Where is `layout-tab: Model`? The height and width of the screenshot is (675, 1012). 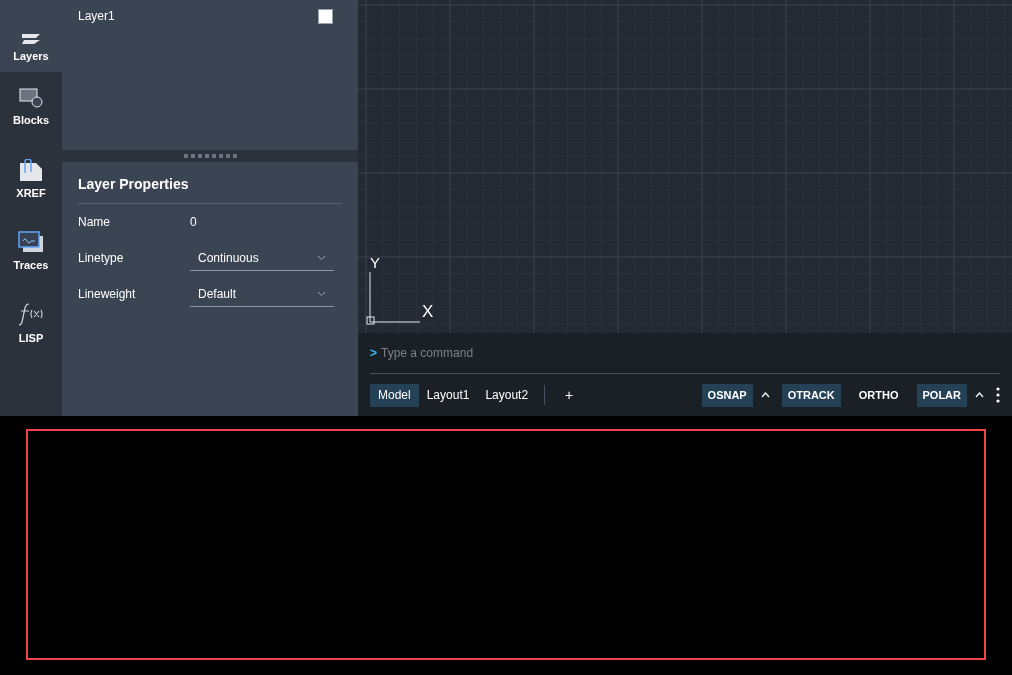 layout-tab: Model is located at coordinates (394, 395).